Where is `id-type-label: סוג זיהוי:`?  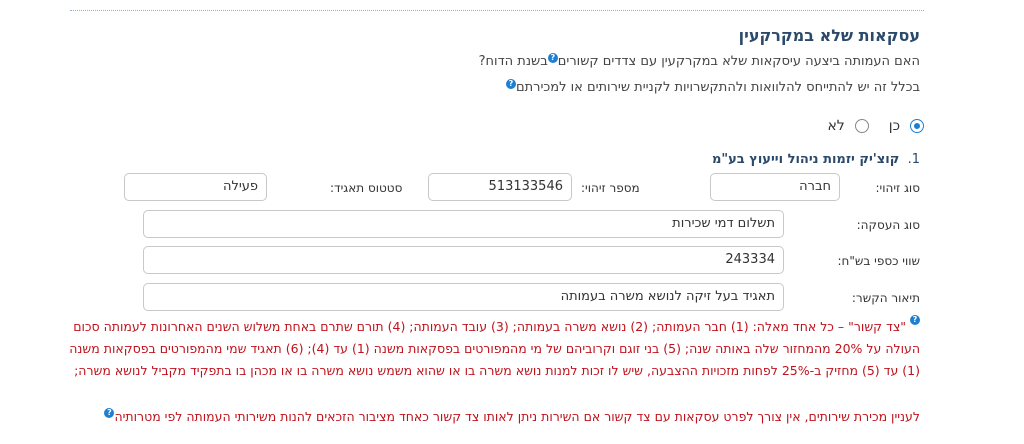
id-type-label: סוג זיהוי: is located at coordinates (898, 188).